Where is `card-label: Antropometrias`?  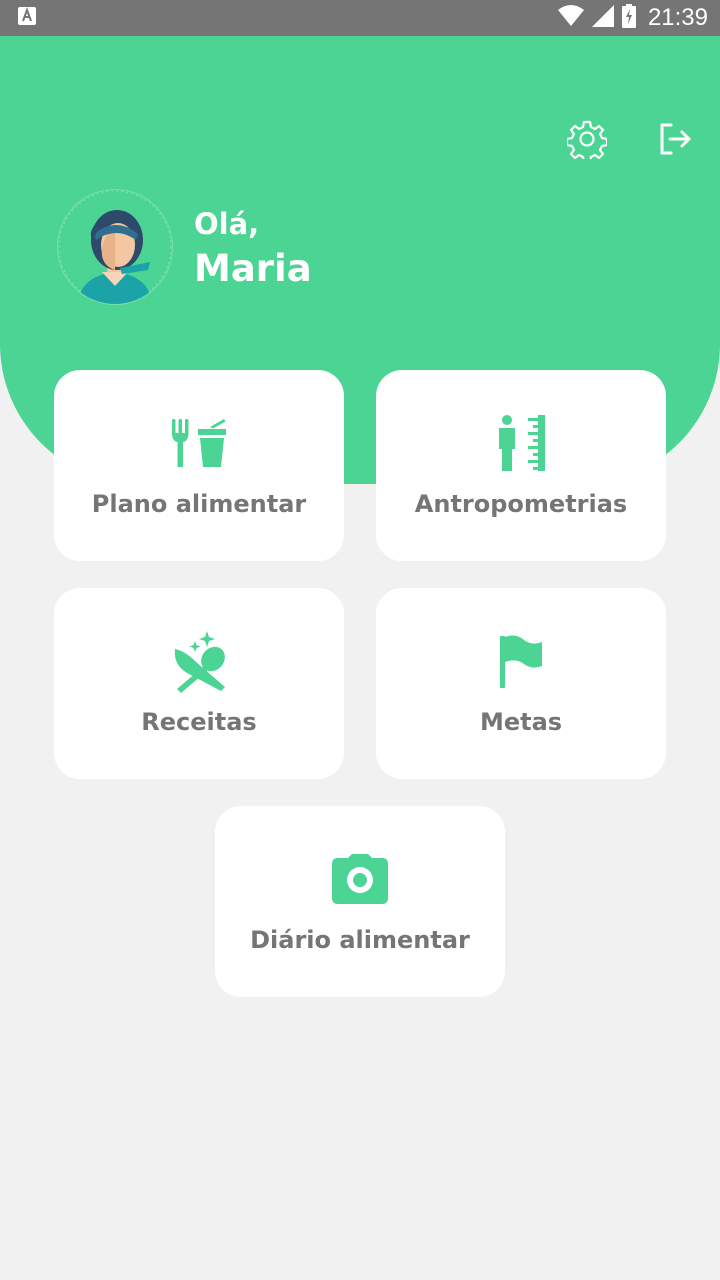
card-label: Antropometrias is located at coordinates (521, 504).